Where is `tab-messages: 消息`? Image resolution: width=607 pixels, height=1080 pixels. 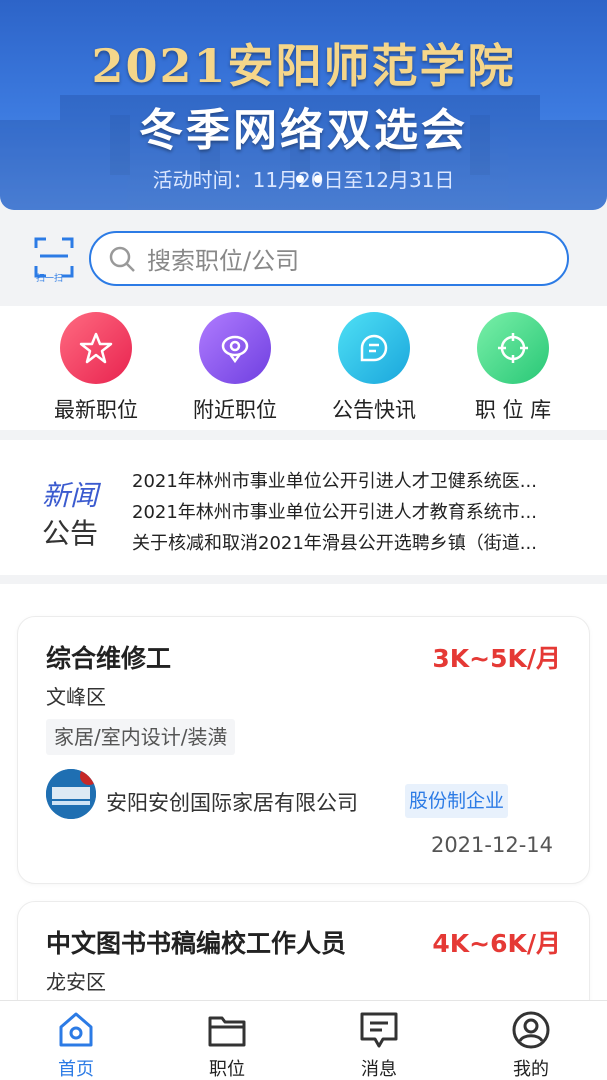
tab-messages: 消息 is located at coordinates (379, 1044).